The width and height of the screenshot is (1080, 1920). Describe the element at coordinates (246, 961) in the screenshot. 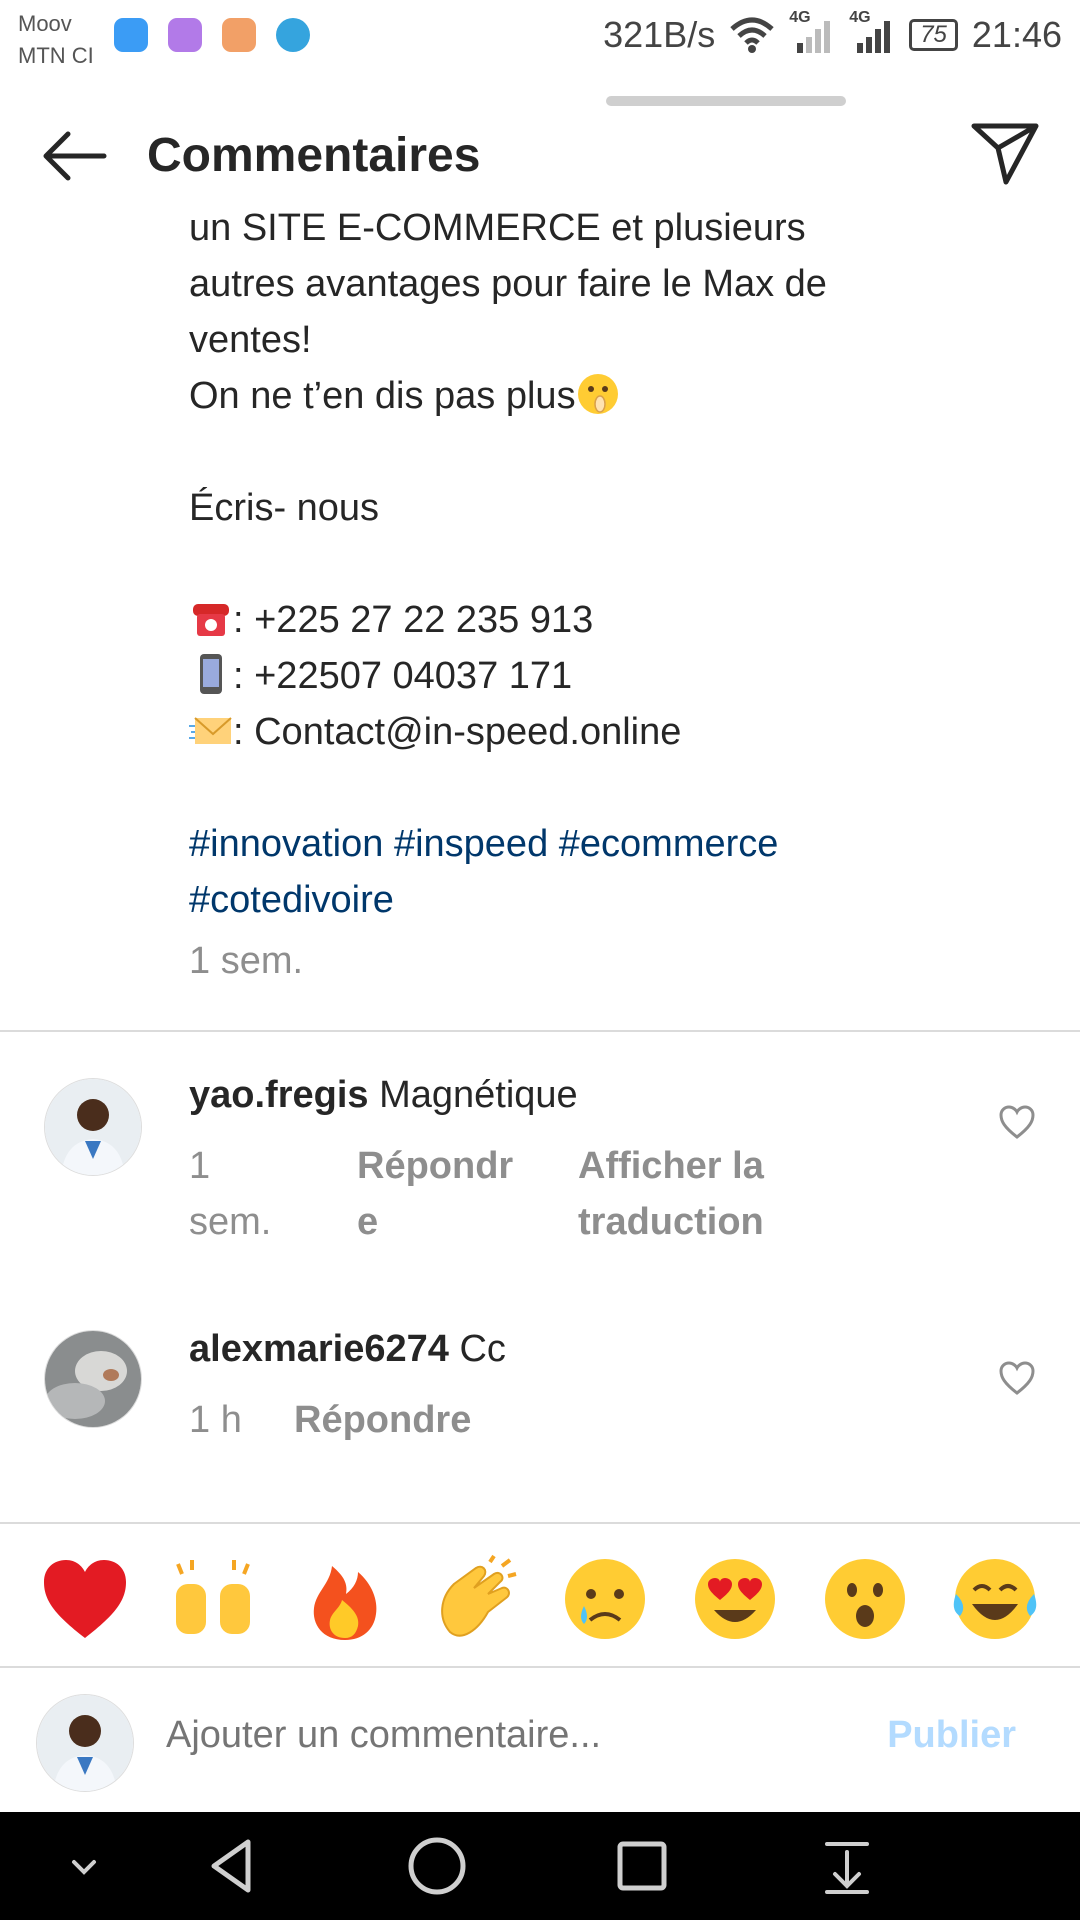

I see `caption-timestamp: 1 sem.` at that location.